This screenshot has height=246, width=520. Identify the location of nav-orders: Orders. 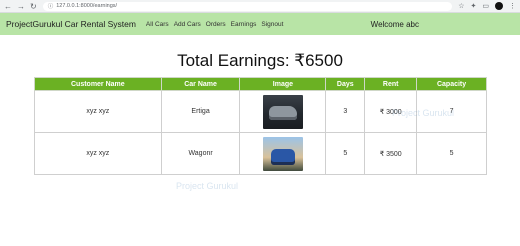
(216, 24).